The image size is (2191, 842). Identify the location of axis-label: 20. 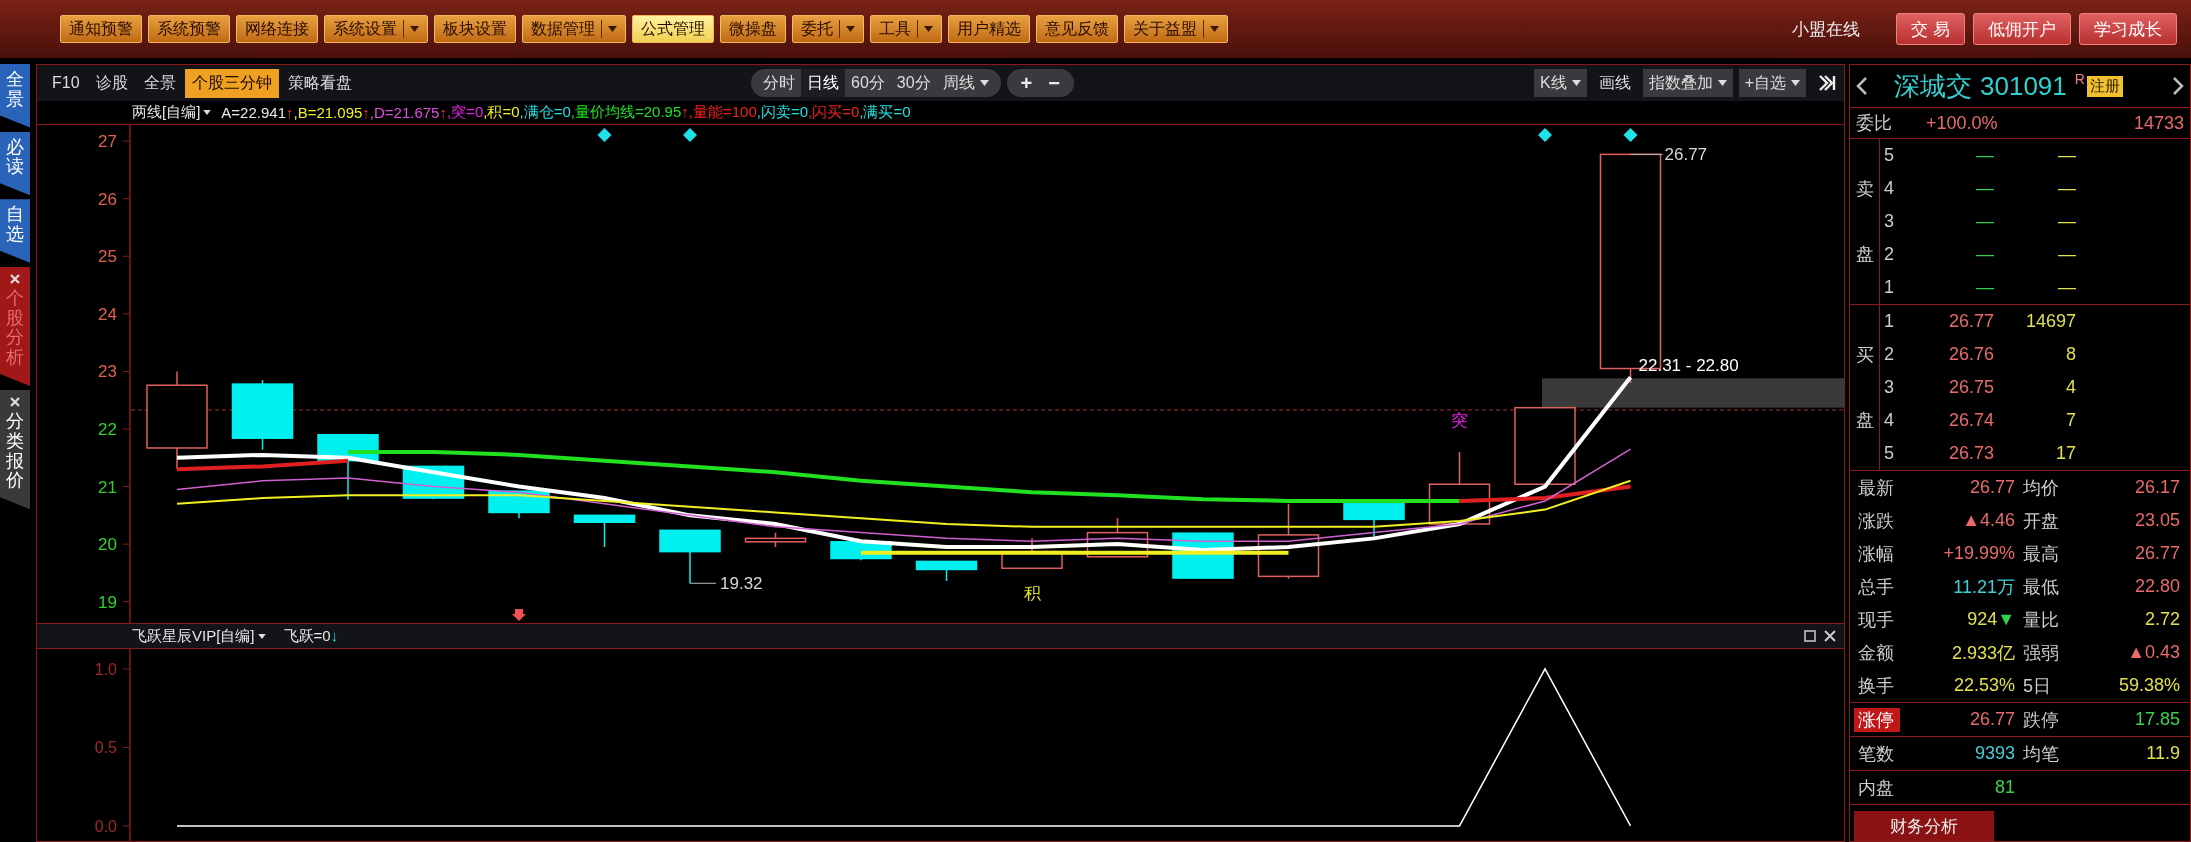
(107, 545).